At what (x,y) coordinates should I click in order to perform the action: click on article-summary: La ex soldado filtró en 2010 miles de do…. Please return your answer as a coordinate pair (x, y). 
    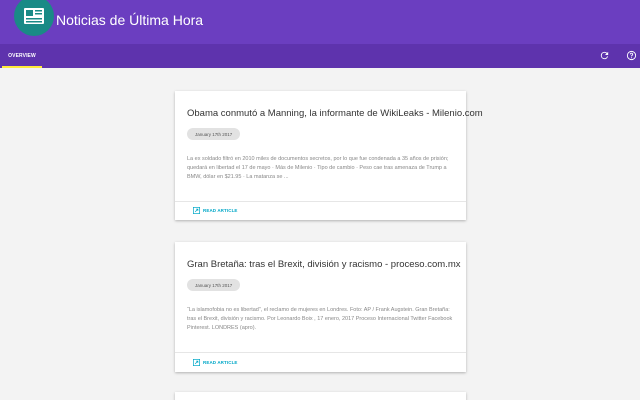
    Looking at the image, I should click on (318, 168).